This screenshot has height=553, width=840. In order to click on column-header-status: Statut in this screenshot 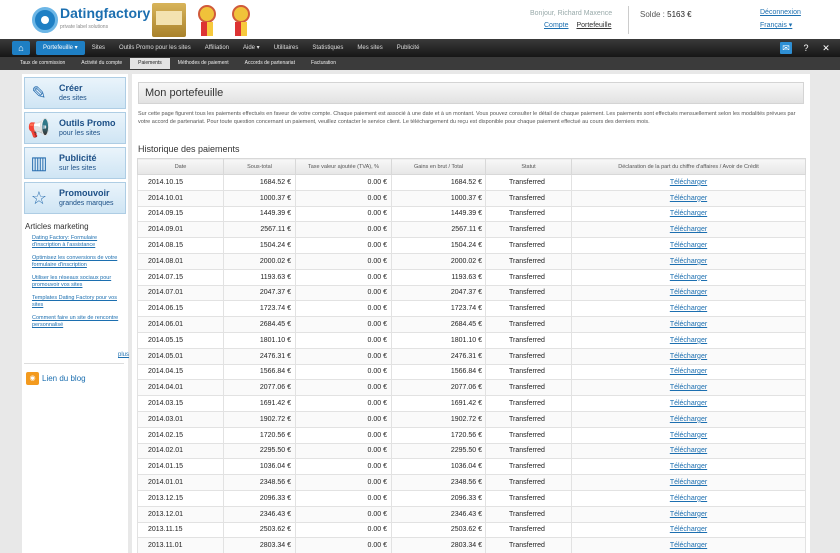, I will do `click(528, 166)`.